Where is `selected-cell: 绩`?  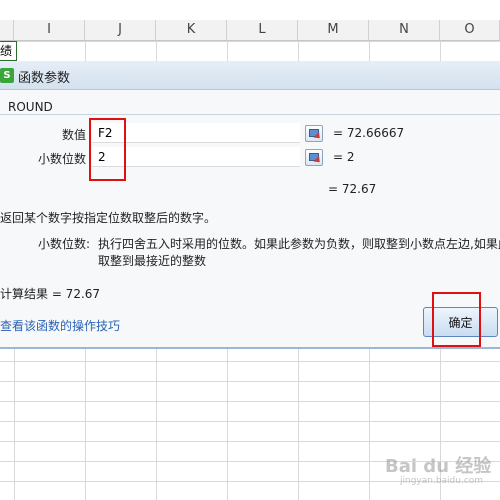 selected-cell: 绩 is located at coordinates (8, 51).